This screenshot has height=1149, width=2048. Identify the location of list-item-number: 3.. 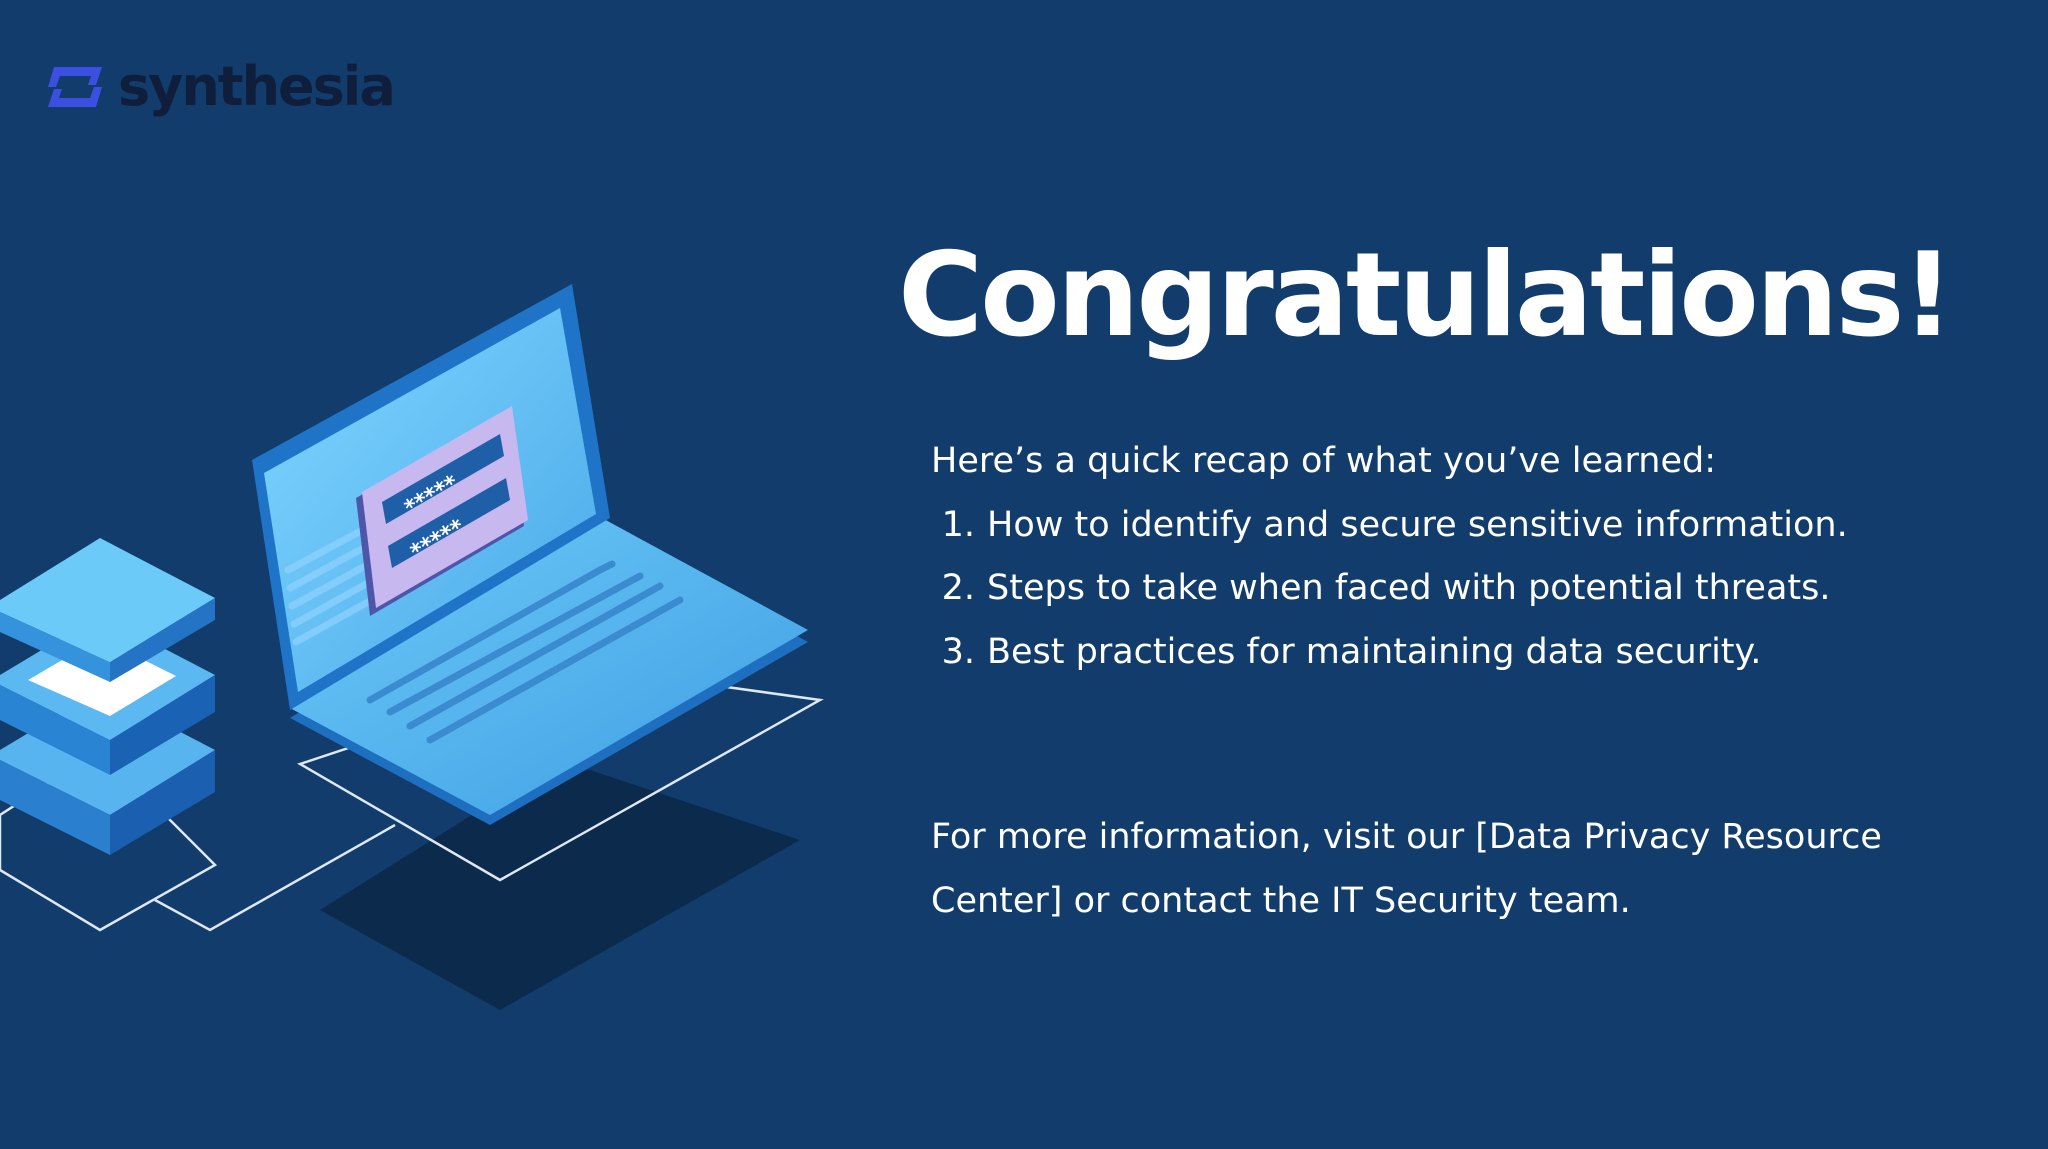
(958, 651).